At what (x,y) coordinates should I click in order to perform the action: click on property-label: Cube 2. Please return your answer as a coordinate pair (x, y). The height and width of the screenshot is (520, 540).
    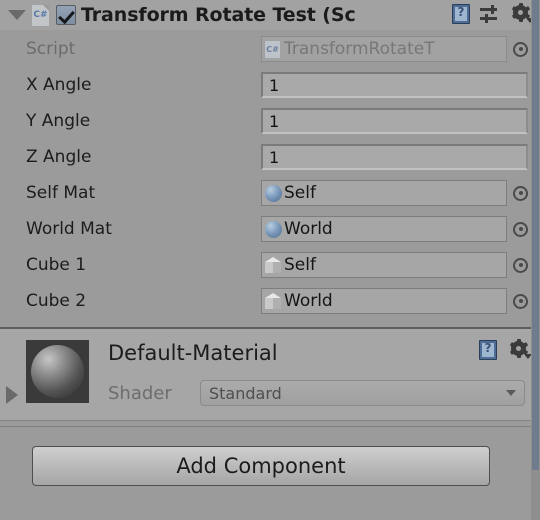
    Looking at the image, I should click on (56, 301).